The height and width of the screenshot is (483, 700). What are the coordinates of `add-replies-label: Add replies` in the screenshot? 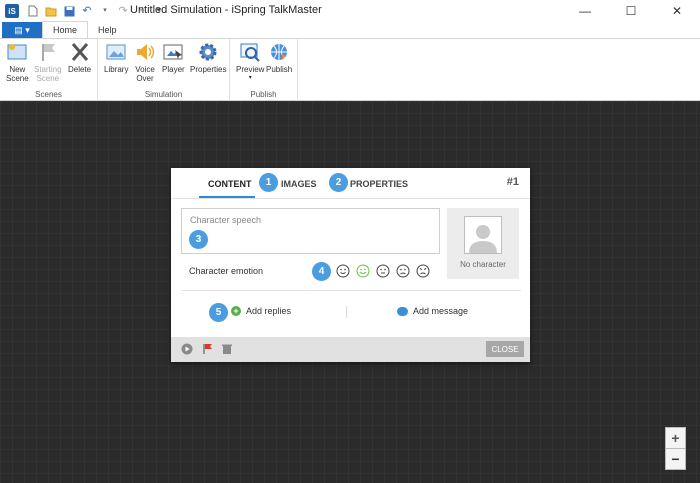 It's located at (269, 311).